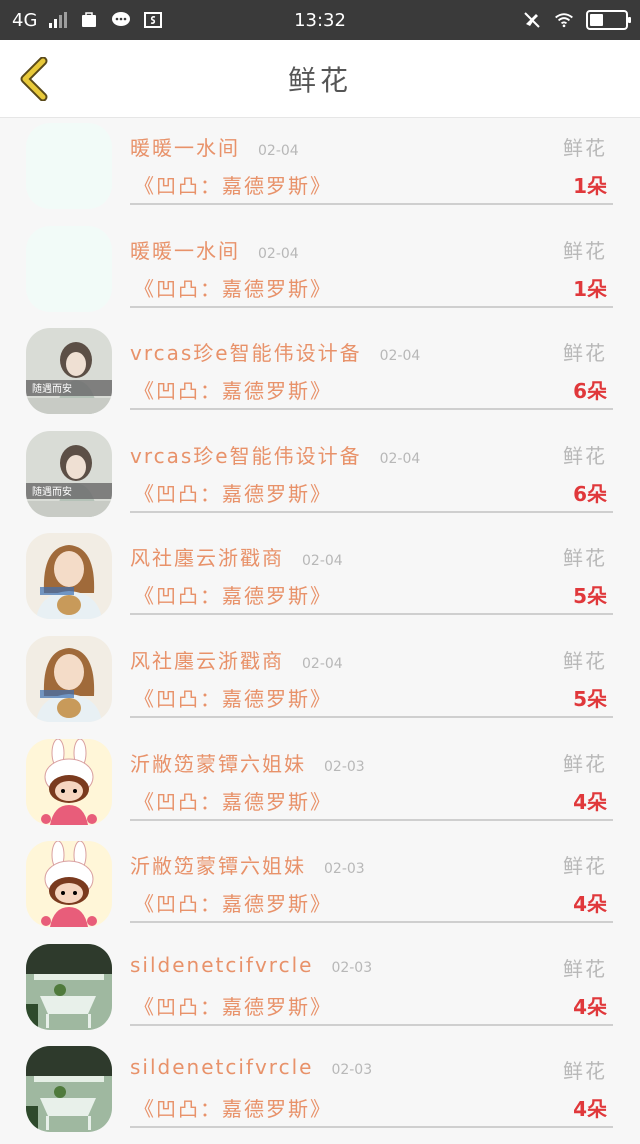  I want to click on chevron-left-icon, so click(34, 79).